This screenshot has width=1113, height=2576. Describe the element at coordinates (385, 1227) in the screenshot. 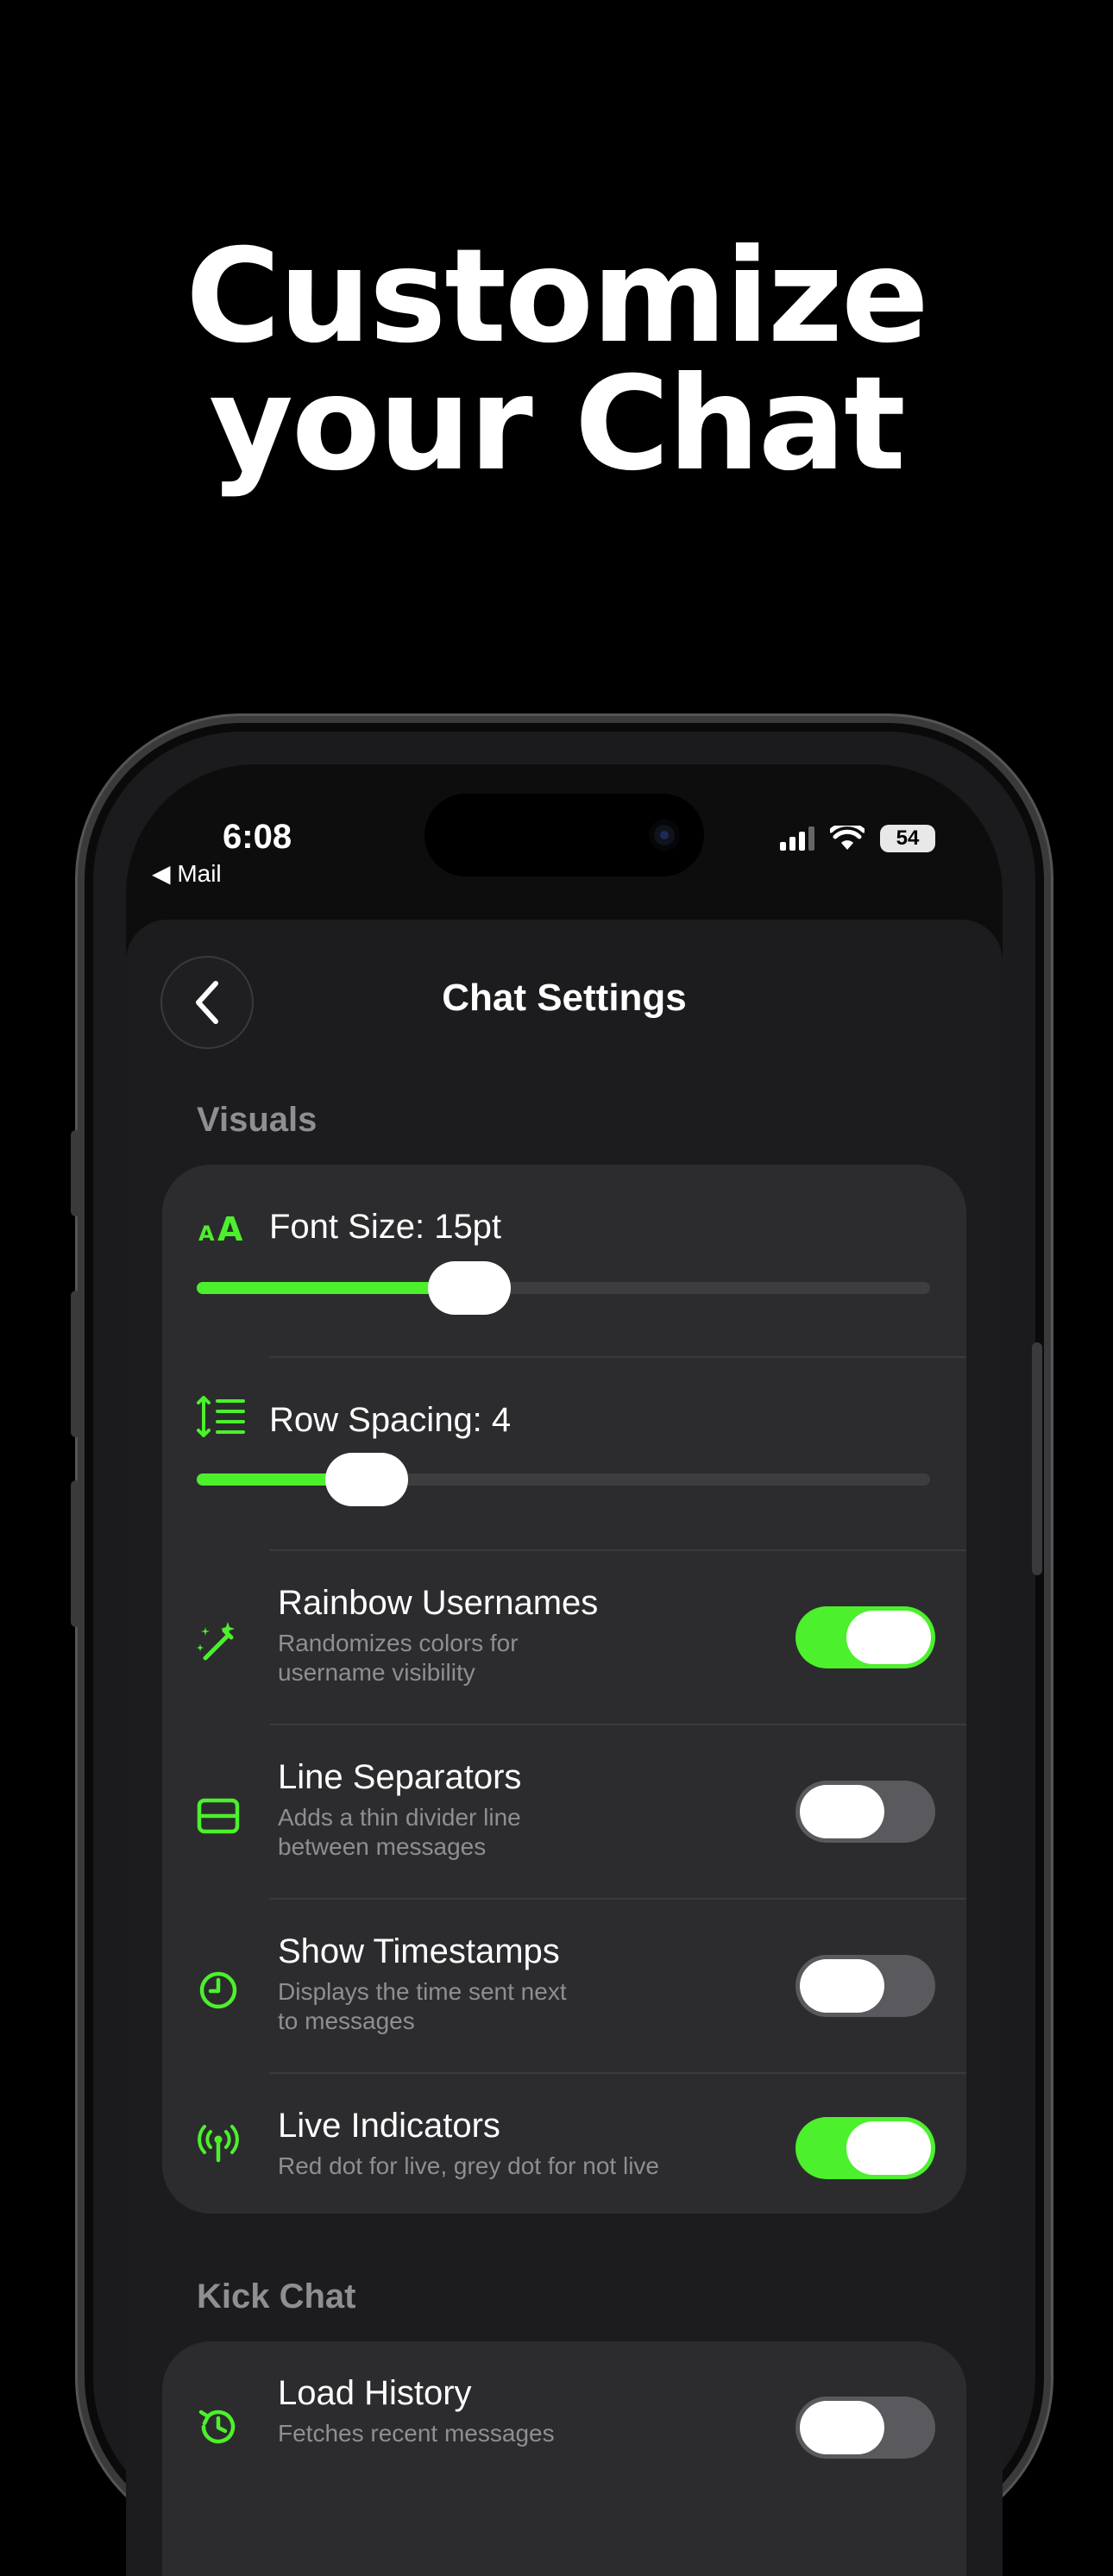

I see `font-size-label: Font Size: 15pt` at that location.